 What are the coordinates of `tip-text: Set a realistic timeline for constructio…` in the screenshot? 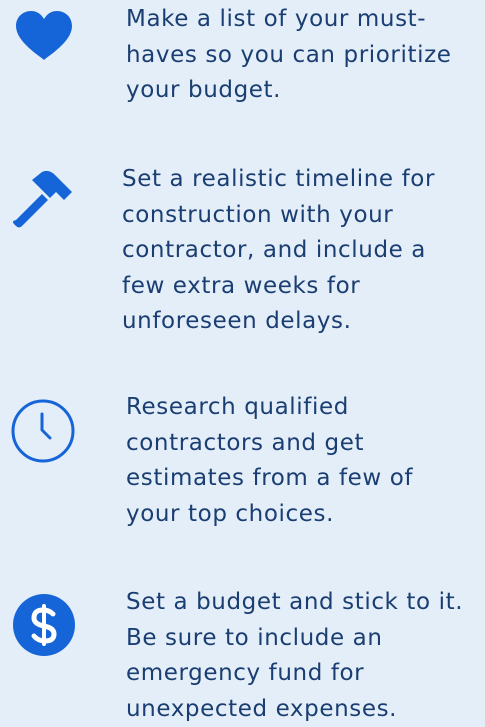 It's located at (279, 250).